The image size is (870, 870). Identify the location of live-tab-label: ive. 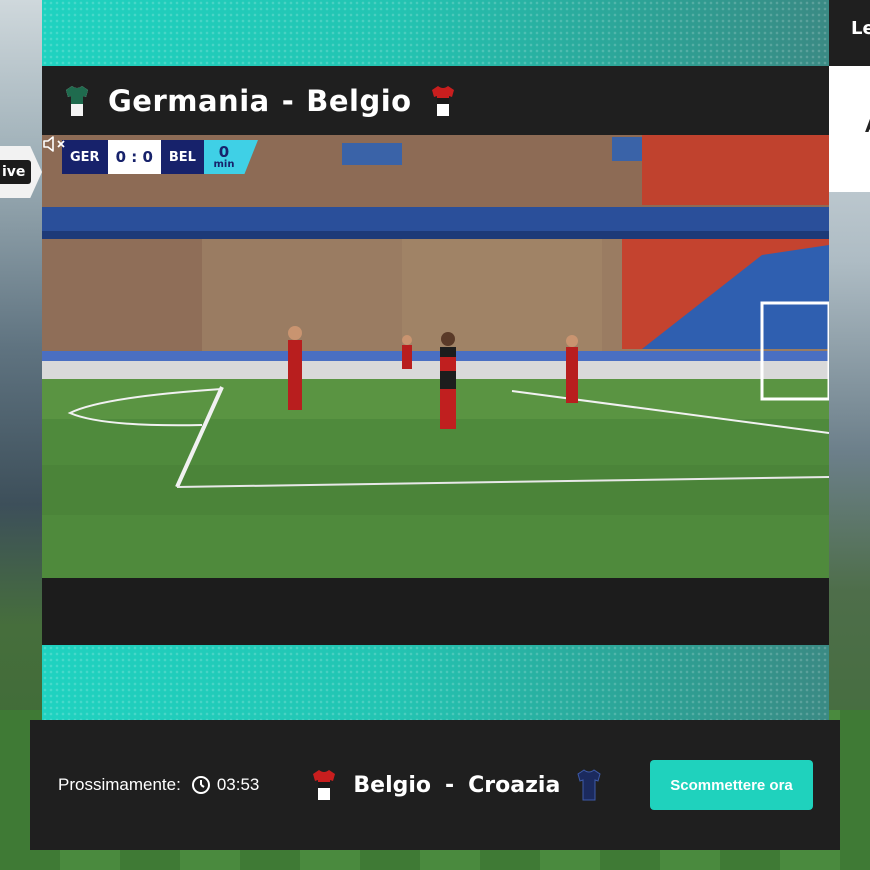
(16, 172).